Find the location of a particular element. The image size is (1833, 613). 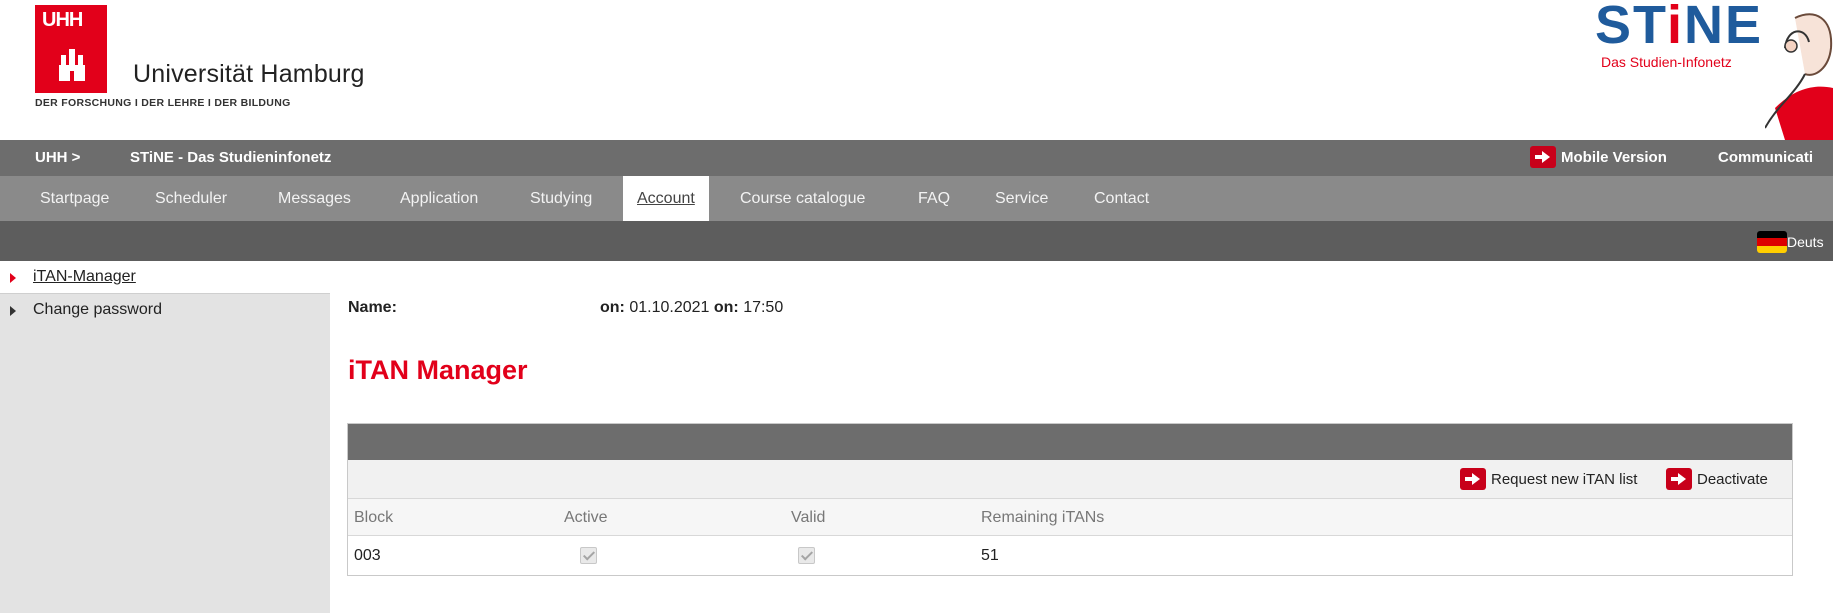

nav-item-startpage: Startpage is located at coordinates (74, 198).